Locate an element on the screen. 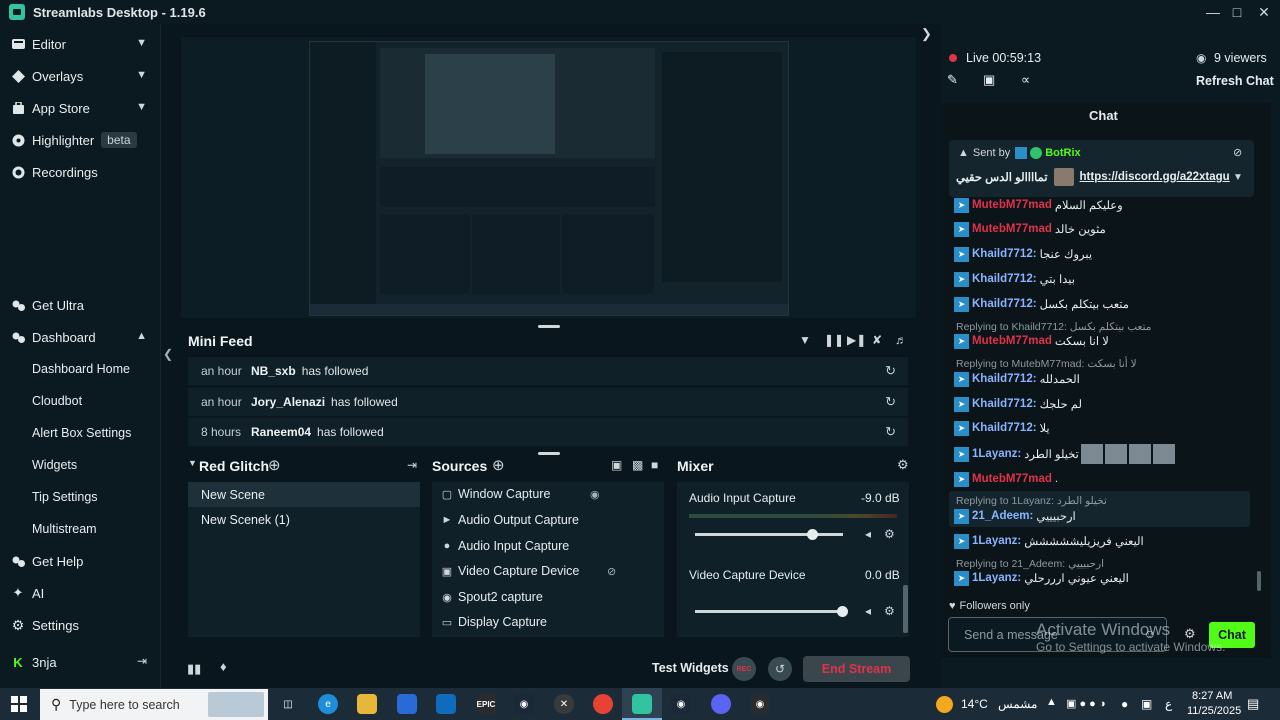 The image size is (1280, 720). source-item: ● Audio Input Capture is located at coordinates (505, 546).